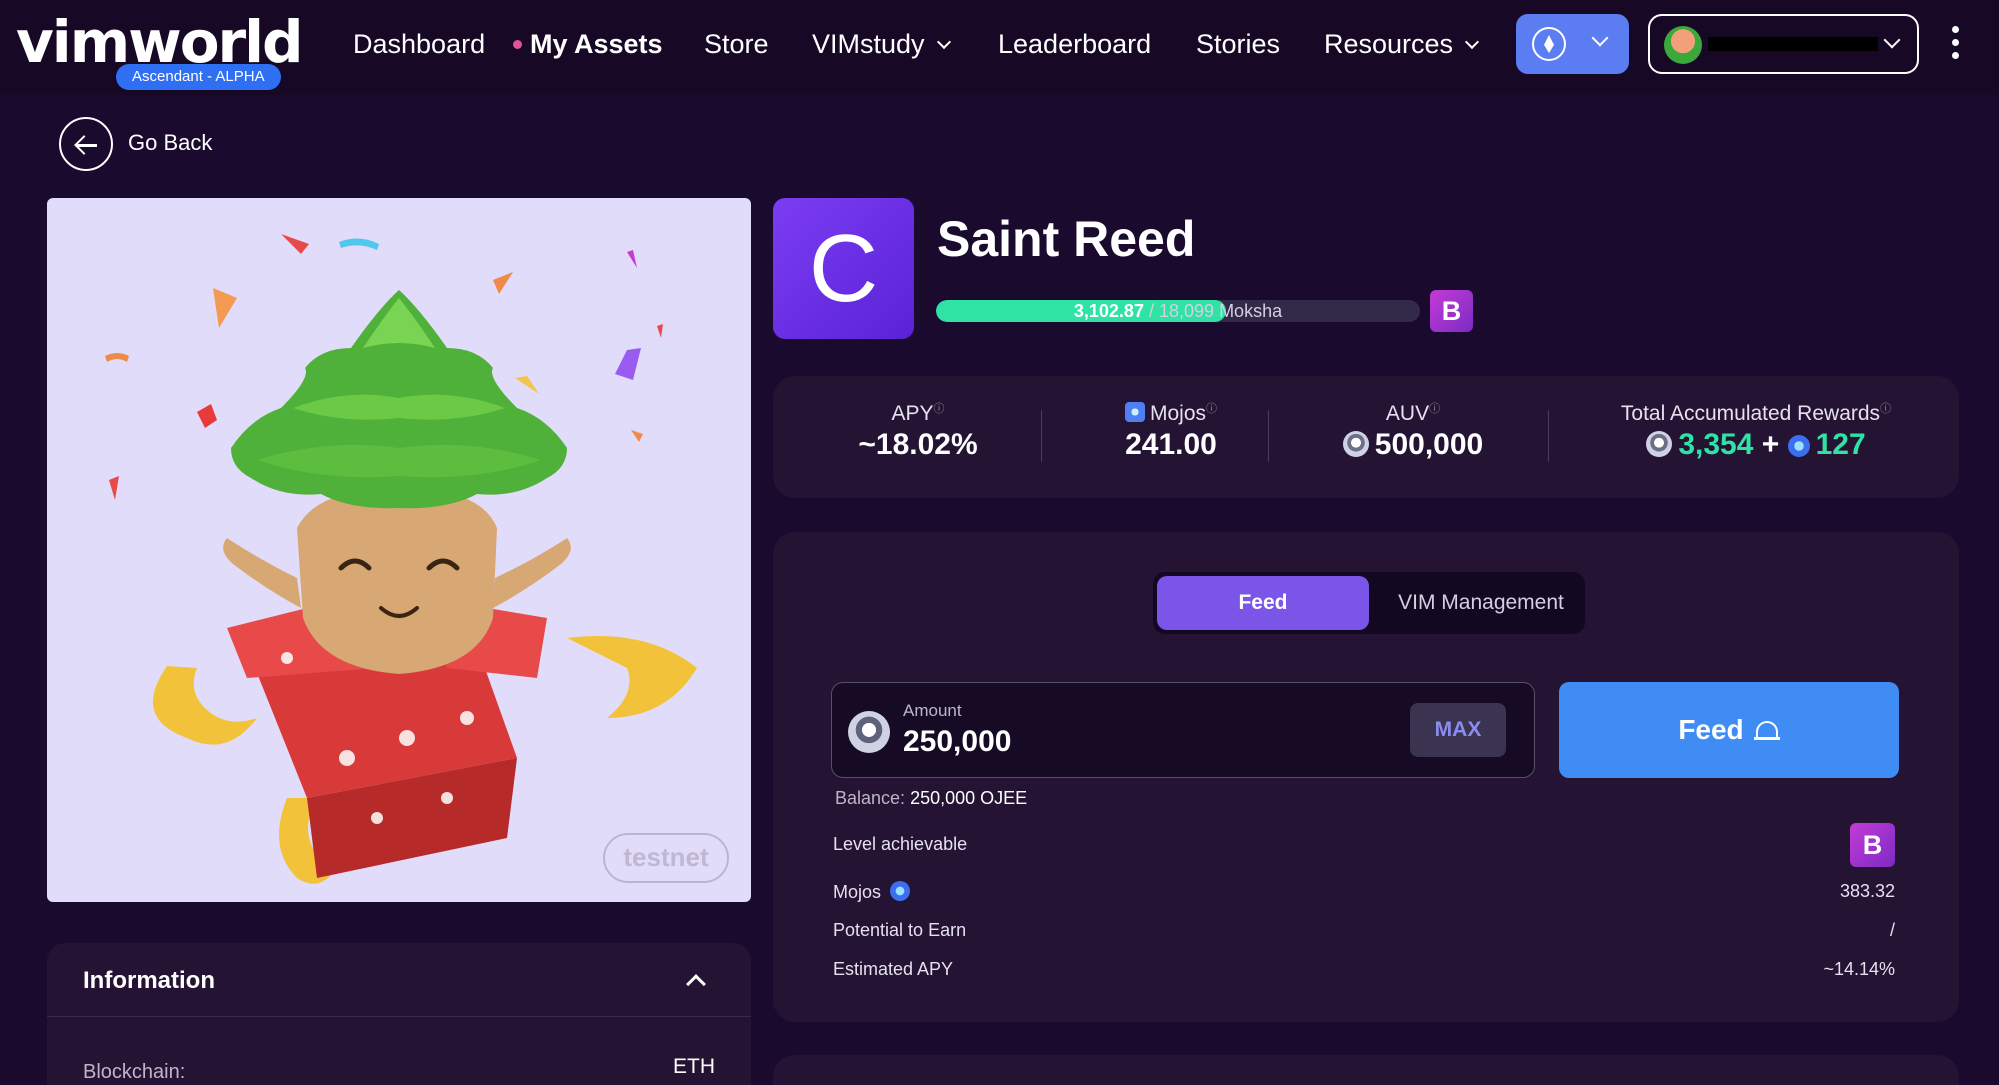 Image resolution: width=1999 pixels, height=1085 pixels. I want to click on mojos-row-label: Mojos, so click(874, 892).